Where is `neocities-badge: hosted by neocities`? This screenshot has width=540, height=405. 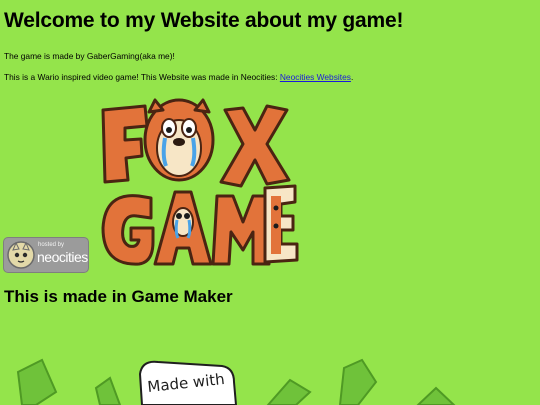
neocities-badge: hosted by neocities is located at coordinates (46, 255).